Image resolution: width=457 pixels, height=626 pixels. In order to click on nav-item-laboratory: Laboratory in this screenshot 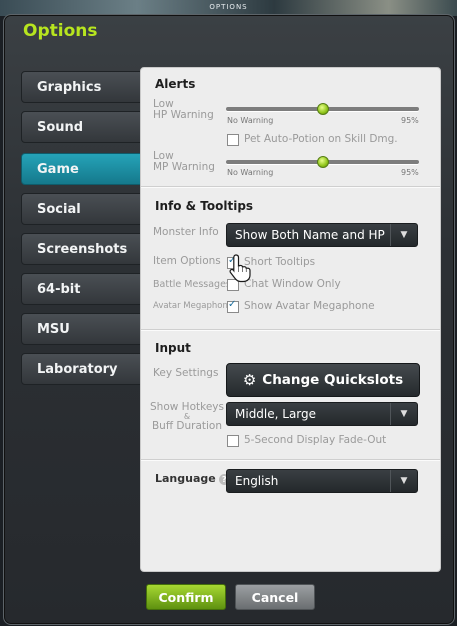, I will do `click(81, 369)`.